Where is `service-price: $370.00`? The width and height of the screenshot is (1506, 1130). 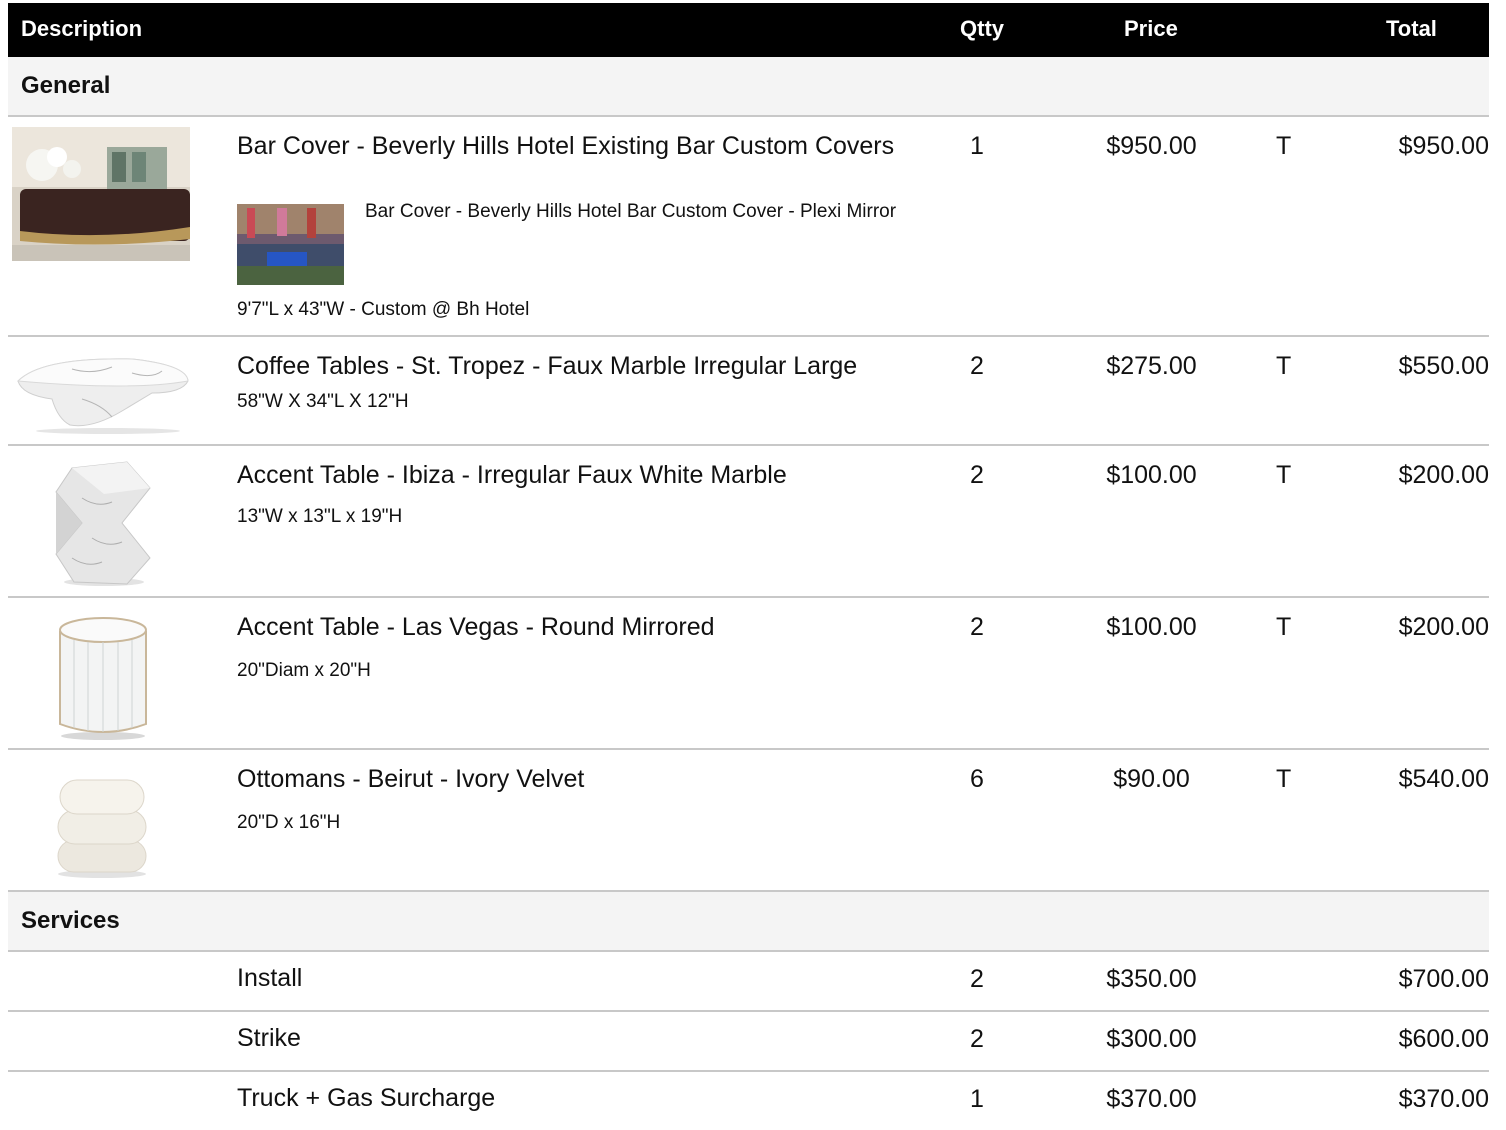
service-price: $370.00 is located at coordinates (1151, 1099).